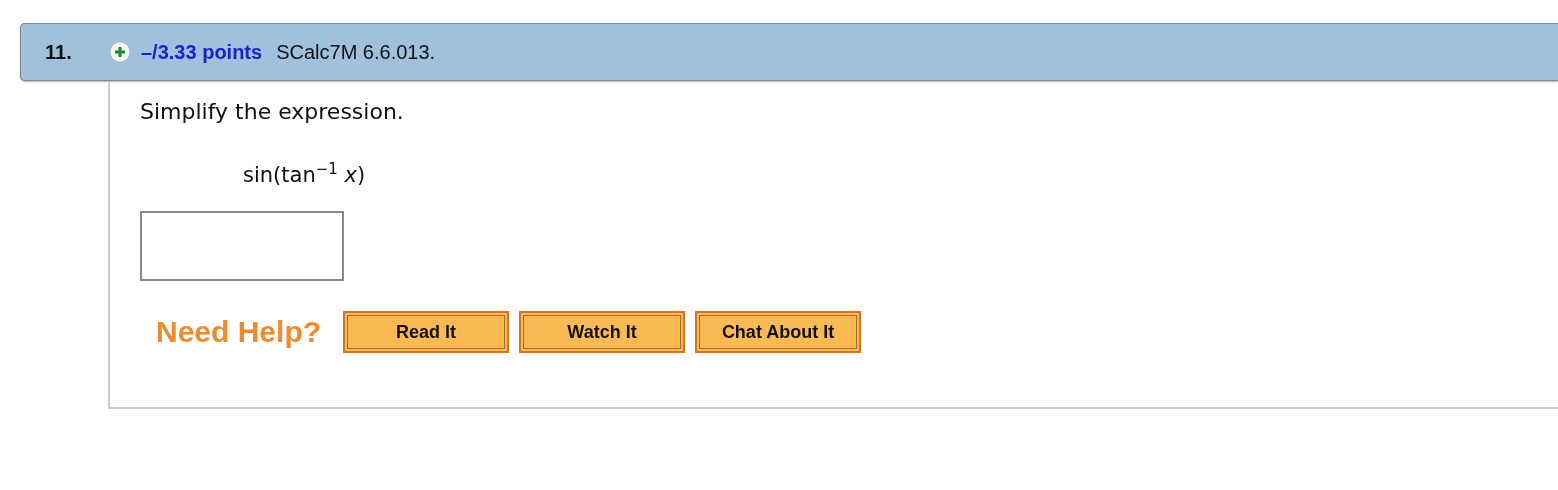 This screenshot has width=1558, height=490. What do you see at coordinates (426, 332) in the screenshot?
I see `help-button: Read It` at bounding box center [426, 332].